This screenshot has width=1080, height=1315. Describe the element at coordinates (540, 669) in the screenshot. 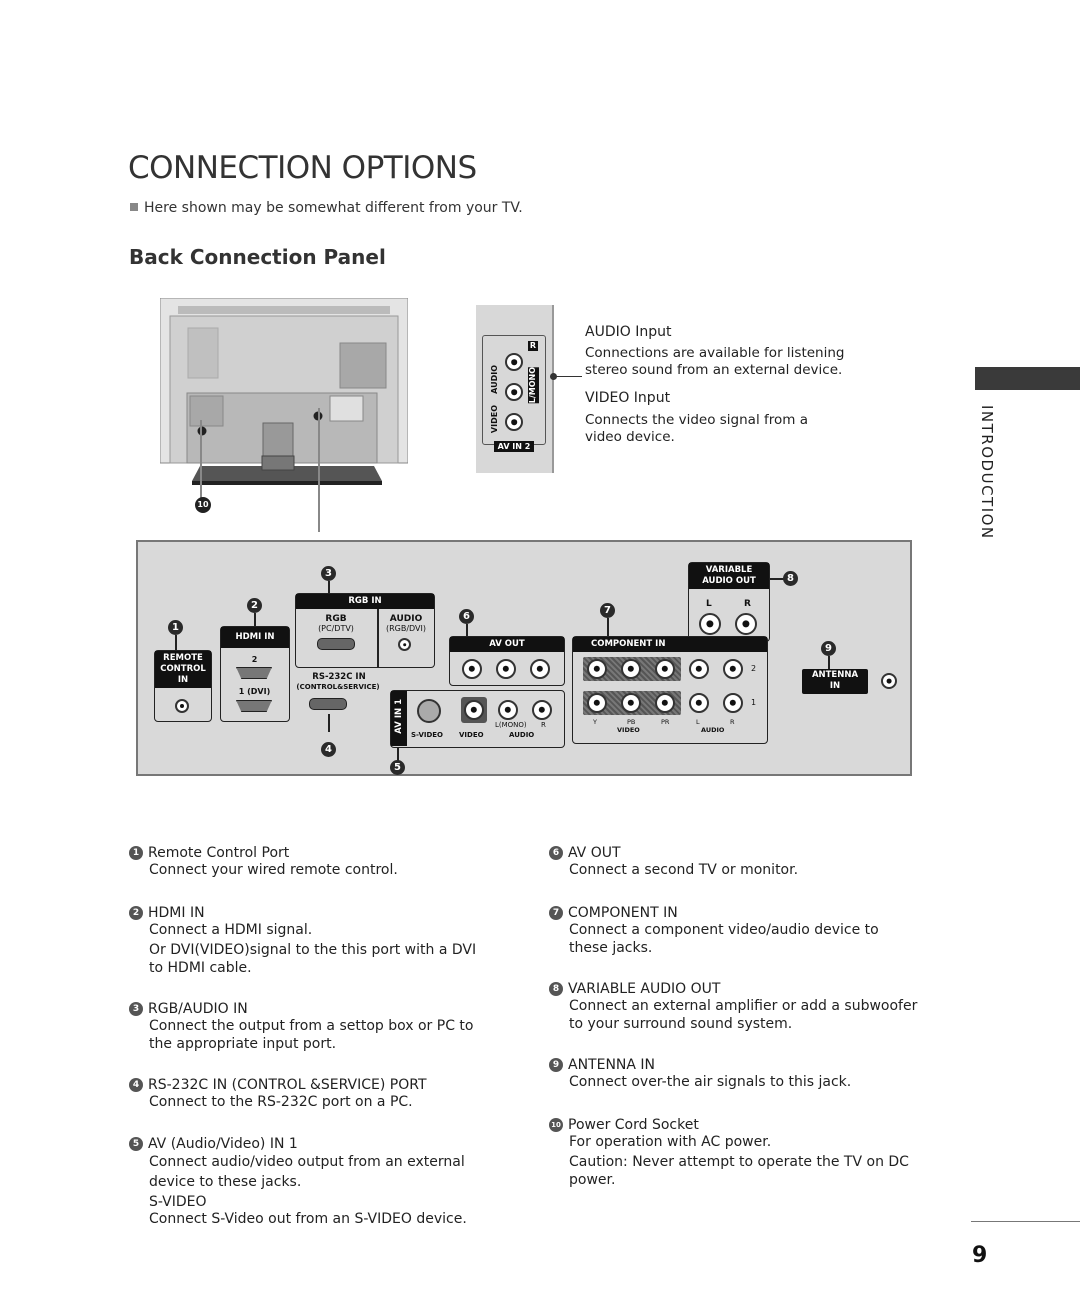

I see `av-out-audio-r-jack` at that location.